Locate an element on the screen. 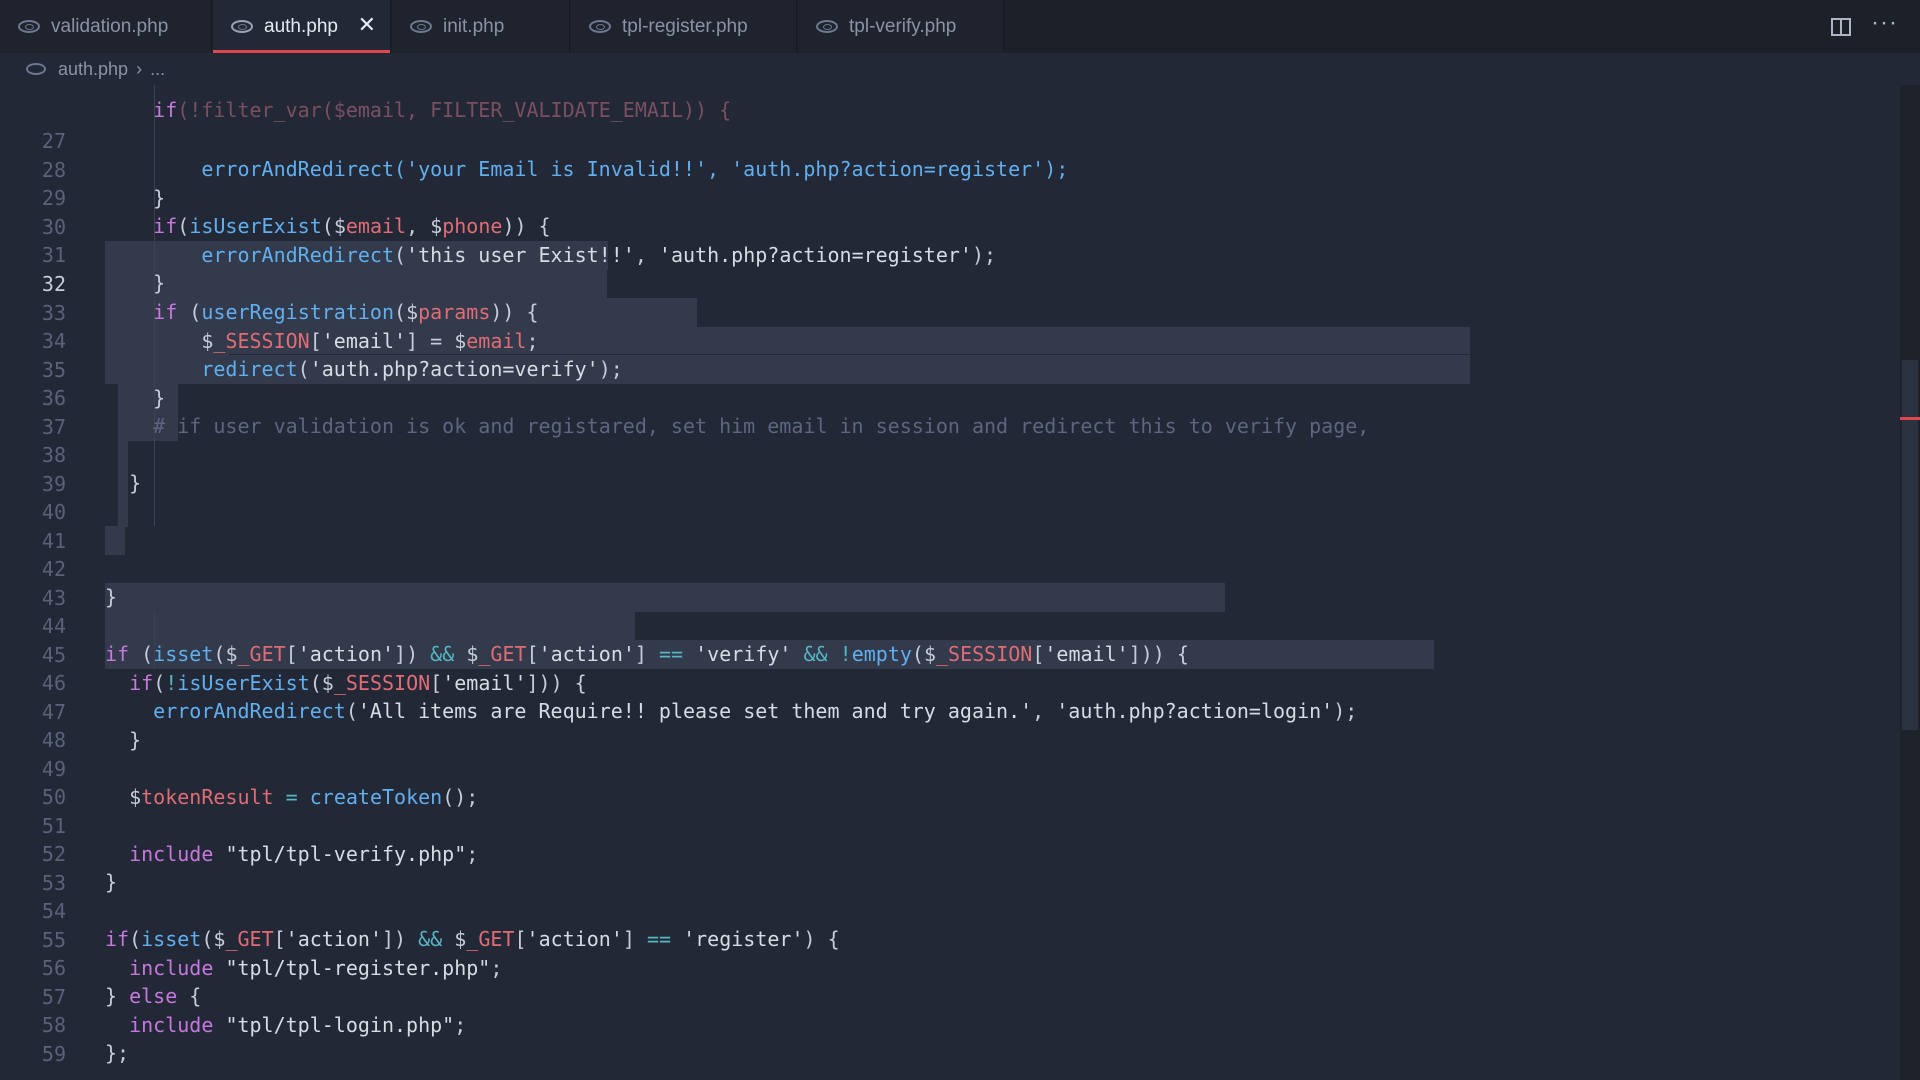 This screenshot has height=1080, width=1920. code-text: }; is located at coordinates (117, 1053).